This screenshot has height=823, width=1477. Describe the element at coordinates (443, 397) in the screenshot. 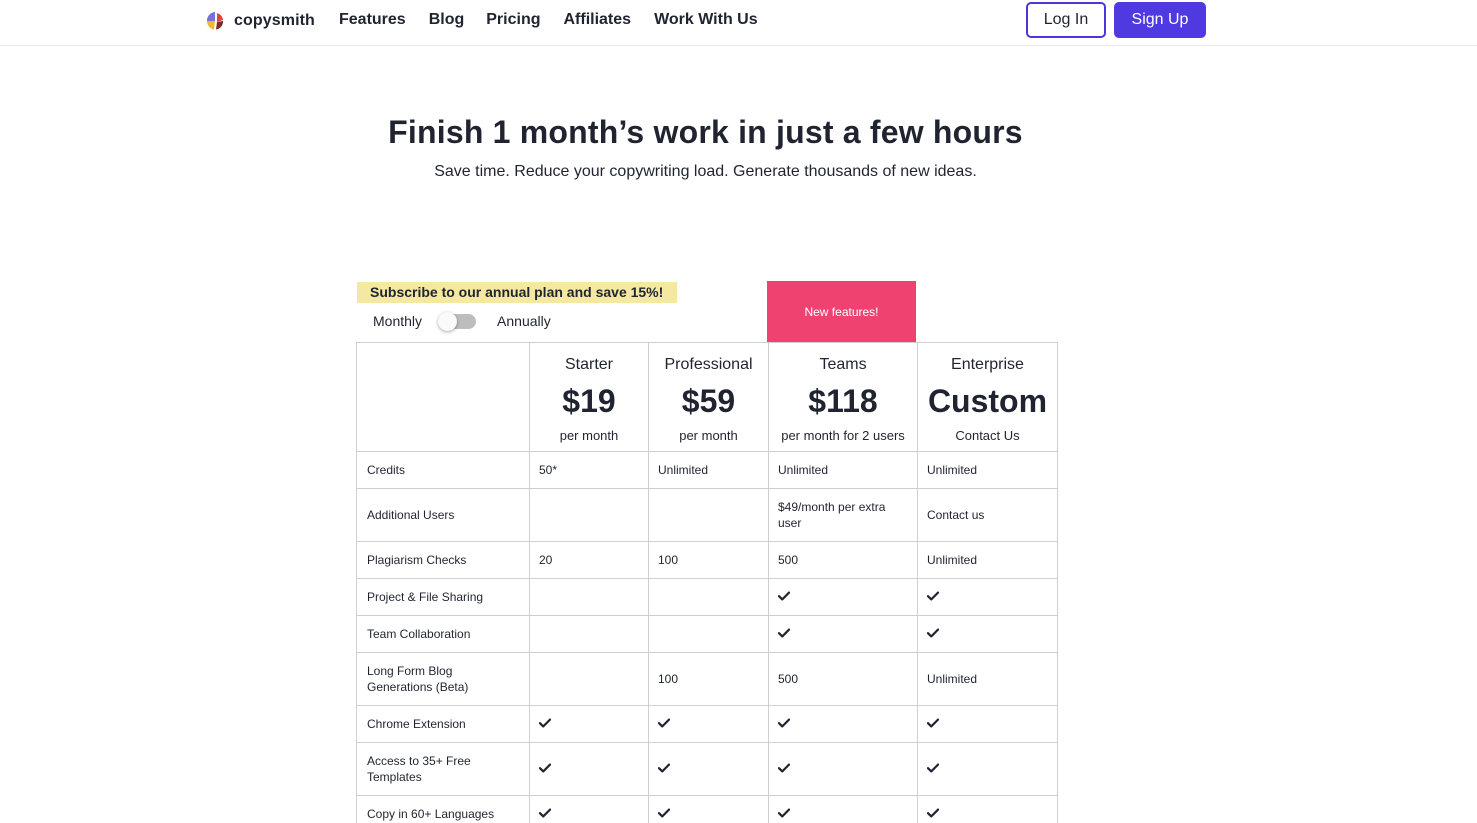

I see `empty-header-cell` at that location.